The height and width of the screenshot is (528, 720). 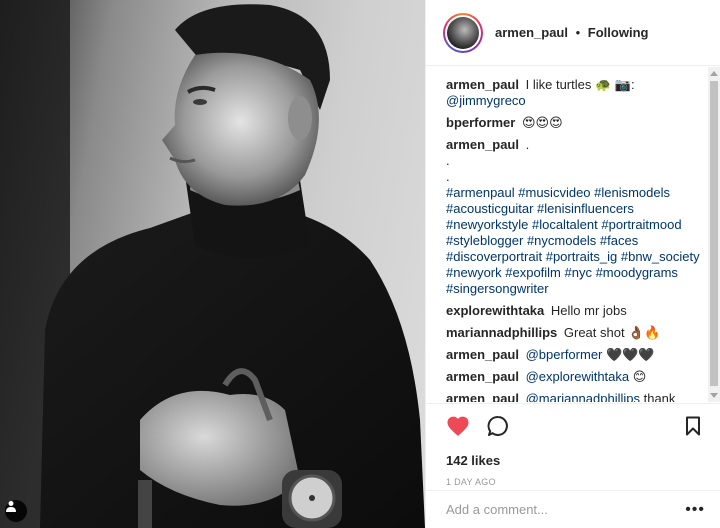 What do you see at coordinates (639, 376) in the screenshot?
I see `comment-text: 😊` at bounding box center [639, 376].